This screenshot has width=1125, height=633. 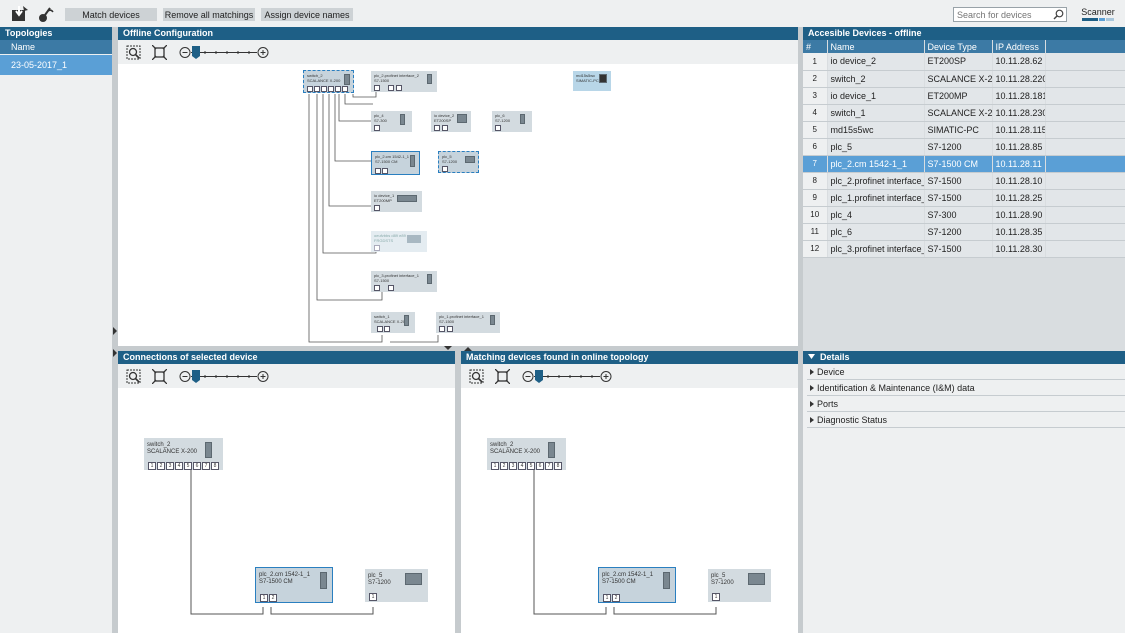 What do you see at coordinates (964, 357) in the screenshot?
I see `details-title: Details` at bounding box center [964, 357].